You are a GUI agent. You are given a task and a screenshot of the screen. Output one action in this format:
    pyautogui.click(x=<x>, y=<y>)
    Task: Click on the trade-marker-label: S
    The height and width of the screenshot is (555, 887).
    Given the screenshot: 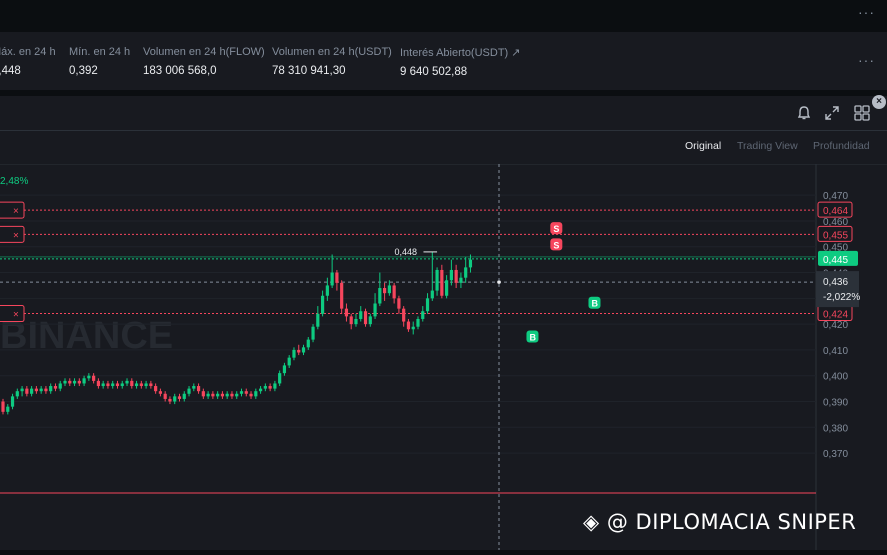 What is the action you would take?
    pyautogui.click(x=556, y=245)
    